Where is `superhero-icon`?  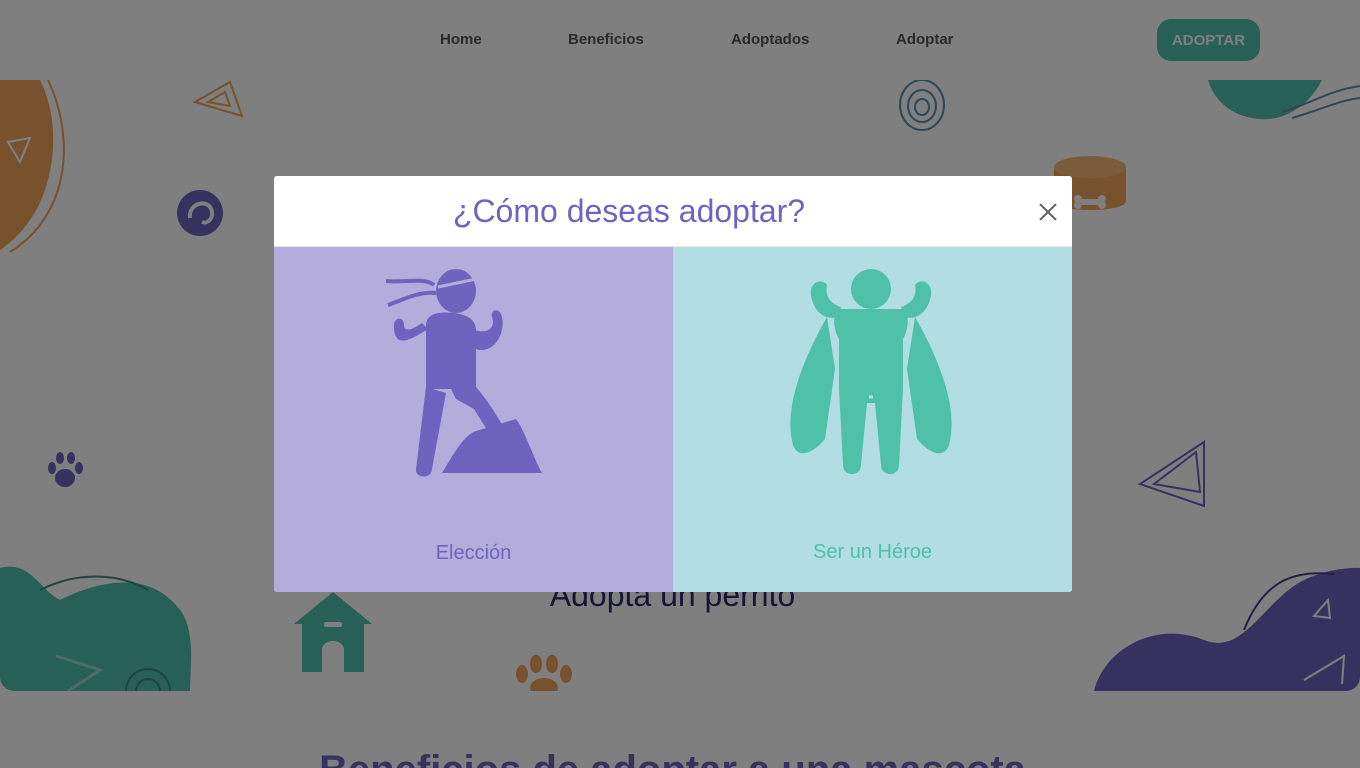 superhero-icon is located at coordinates (871, 371).